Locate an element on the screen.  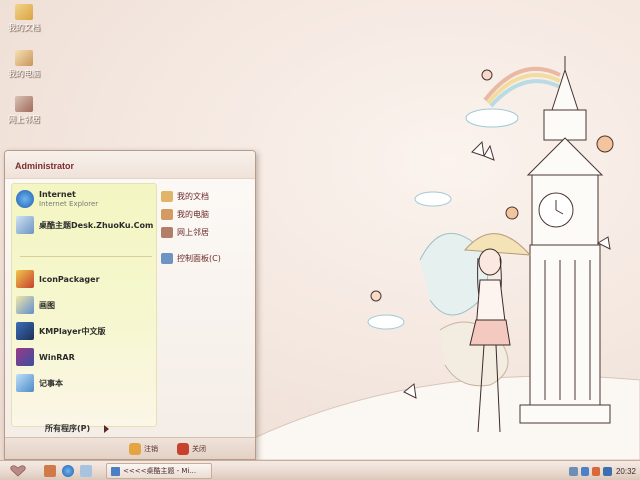
iconpackager-icon is located at coordinates (25, 279).